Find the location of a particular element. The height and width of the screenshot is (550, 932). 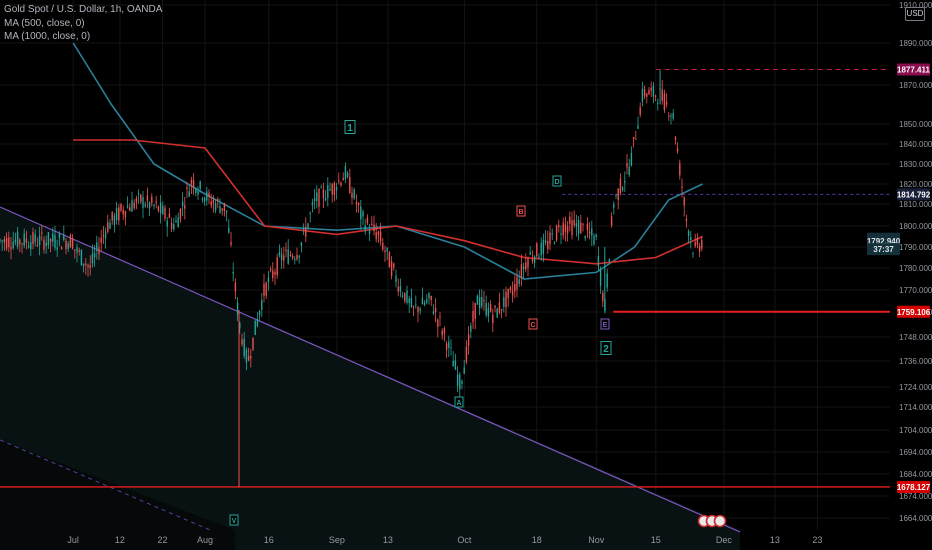

x-tick-label: Dec is located at coordinates (724, 540).